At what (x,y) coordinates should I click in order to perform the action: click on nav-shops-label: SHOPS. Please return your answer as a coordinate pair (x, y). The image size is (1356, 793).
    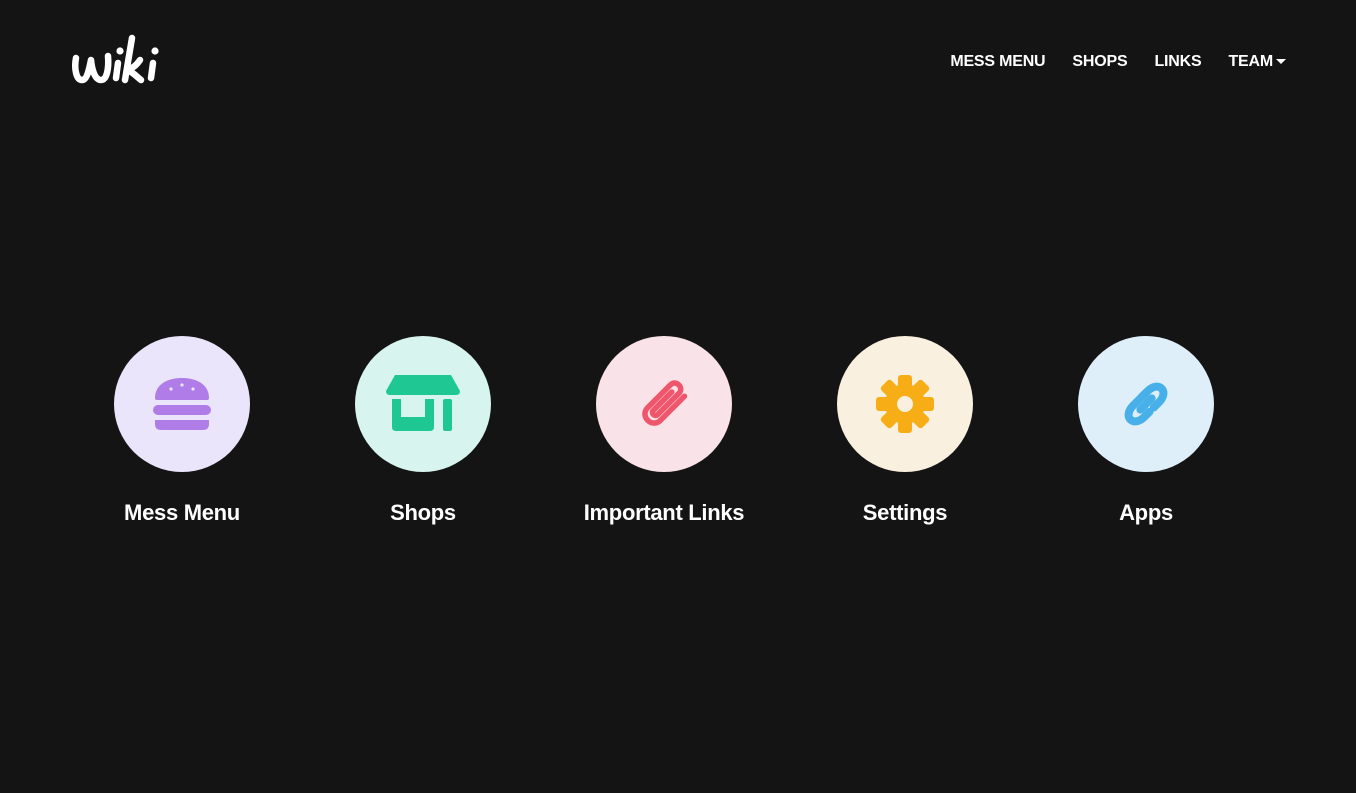
    Looking at the image, I should click on (1100, 61).